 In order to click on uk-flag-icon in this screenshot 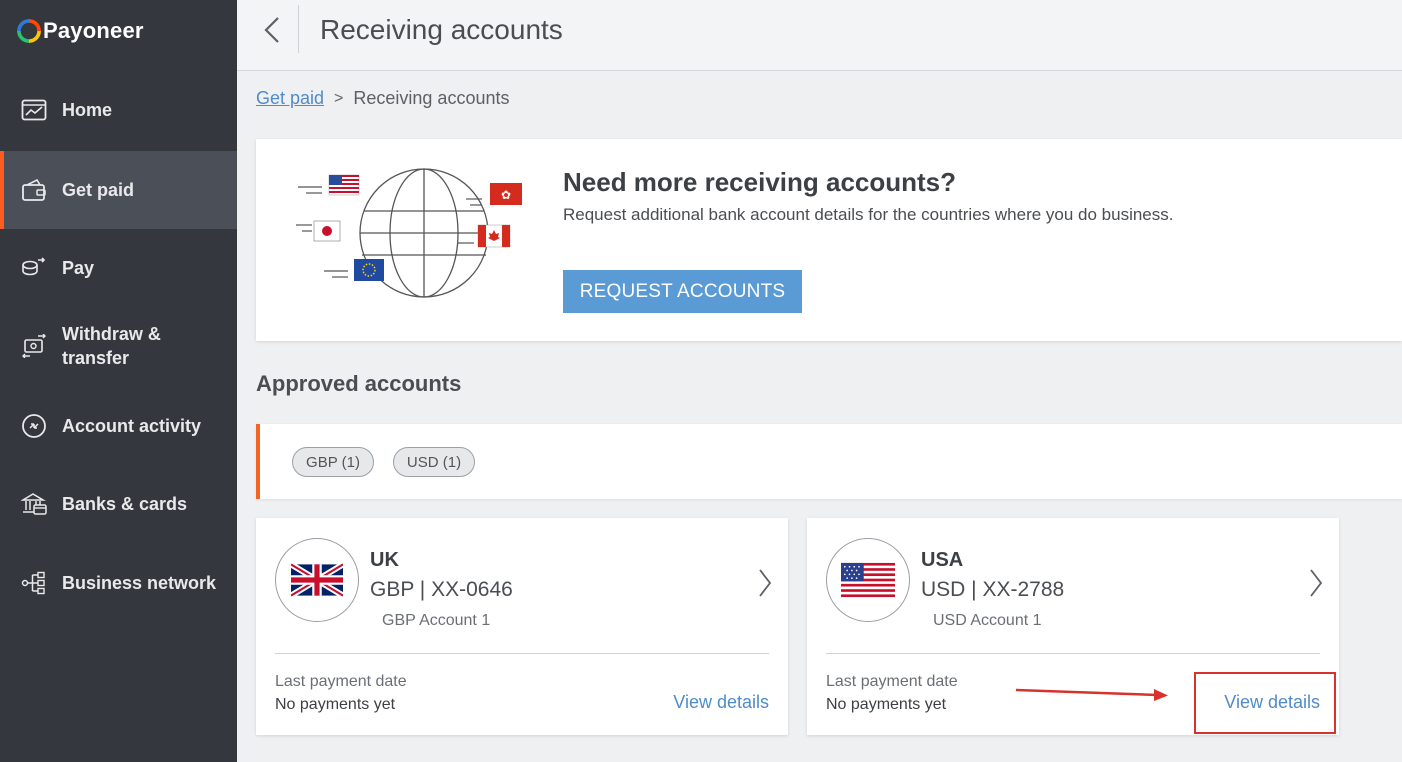, I will do `click(317, 580)`.